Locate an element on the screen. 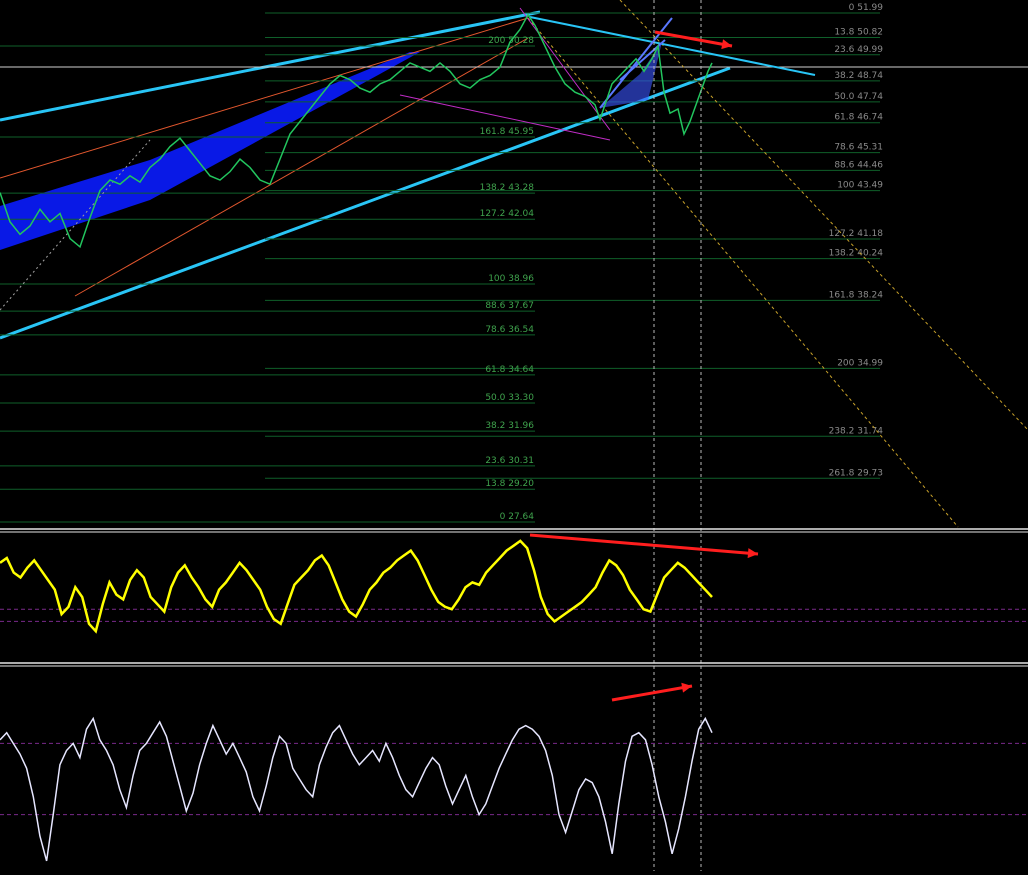 This screenshot has height=875, width=1028. fib-left-label: 61.8 34.64 is located at coordinates (509, 370).